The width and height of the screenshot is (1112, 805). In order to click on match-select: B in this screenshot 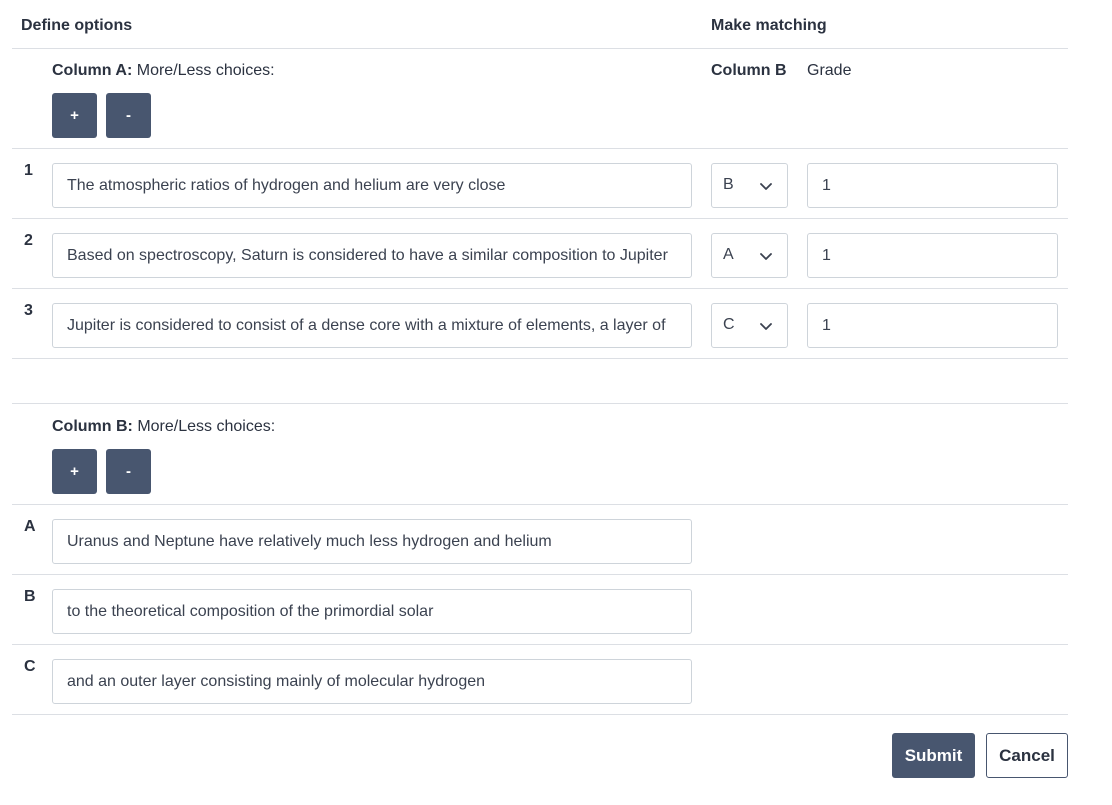, I will do `click(749, 185)`.